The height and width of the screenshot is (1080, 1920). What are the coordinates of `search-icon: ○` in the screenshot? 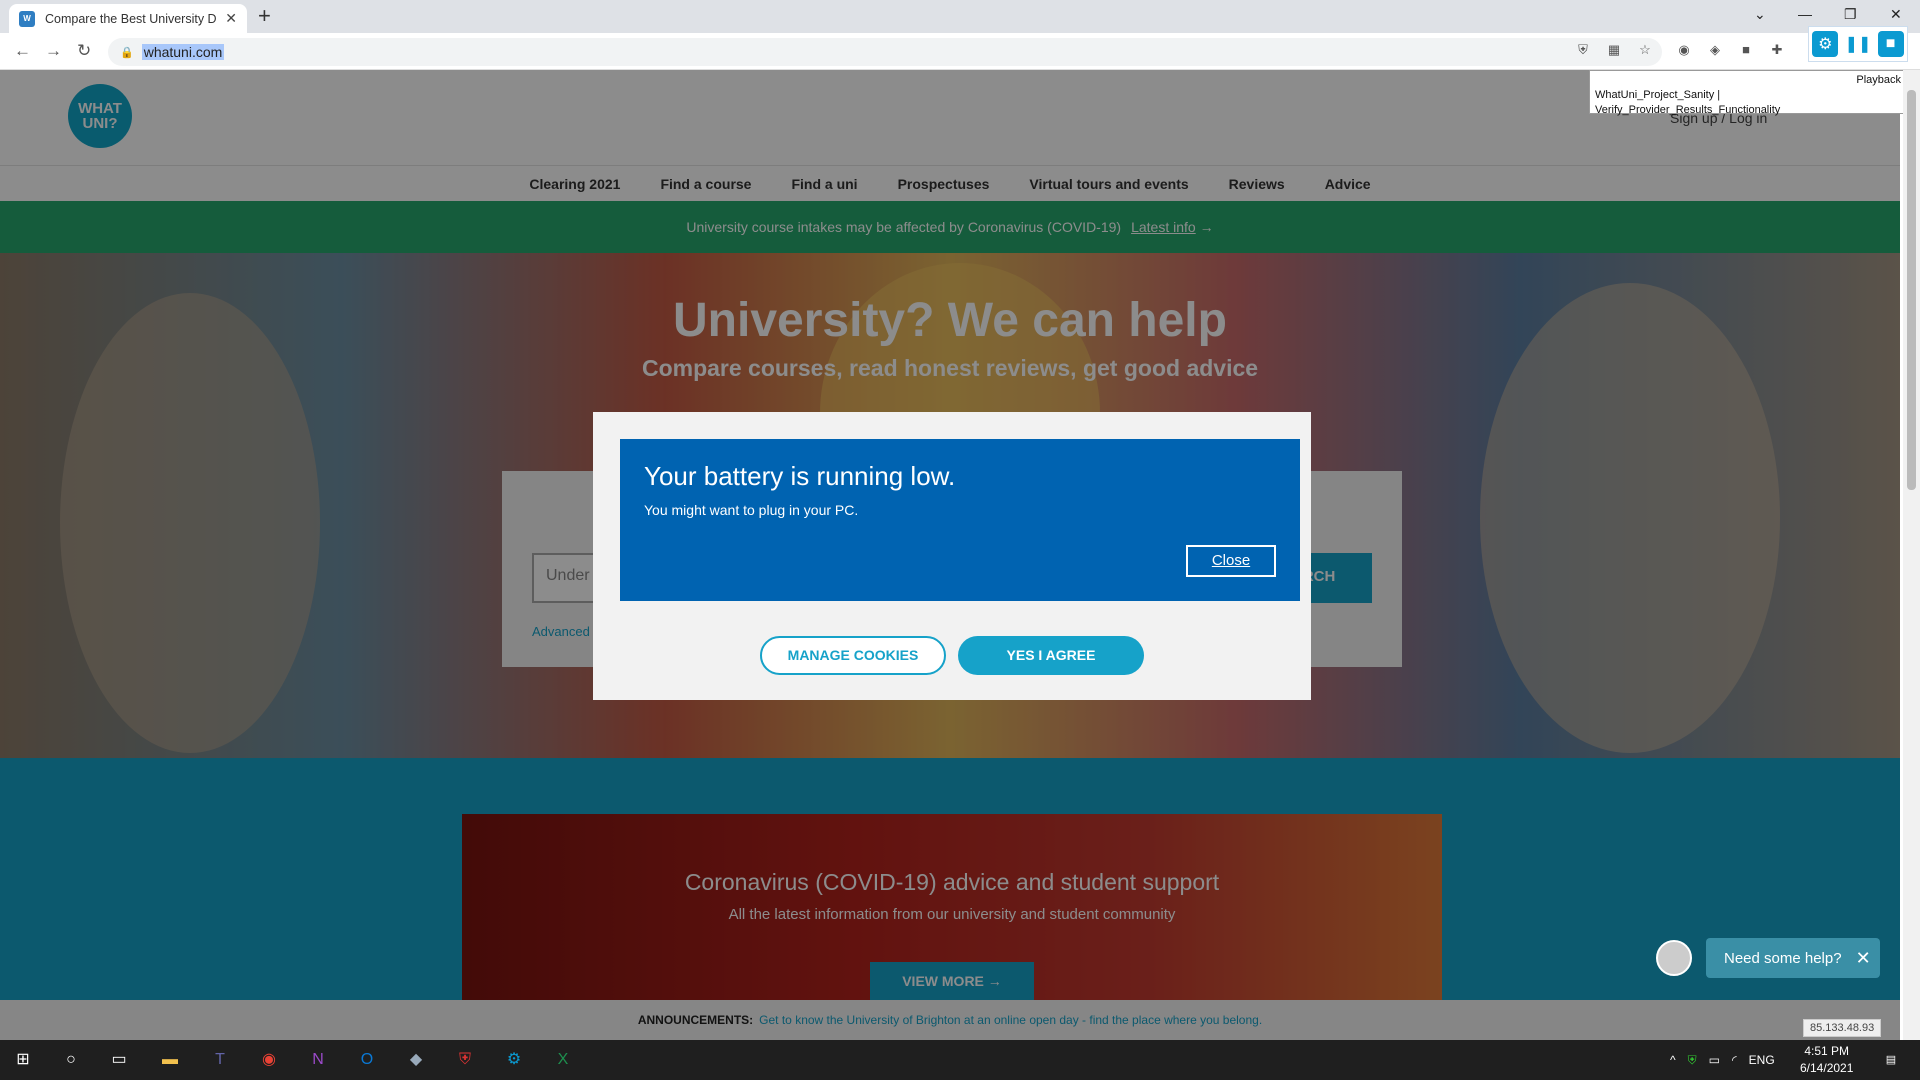 It's located at (71, 1060).